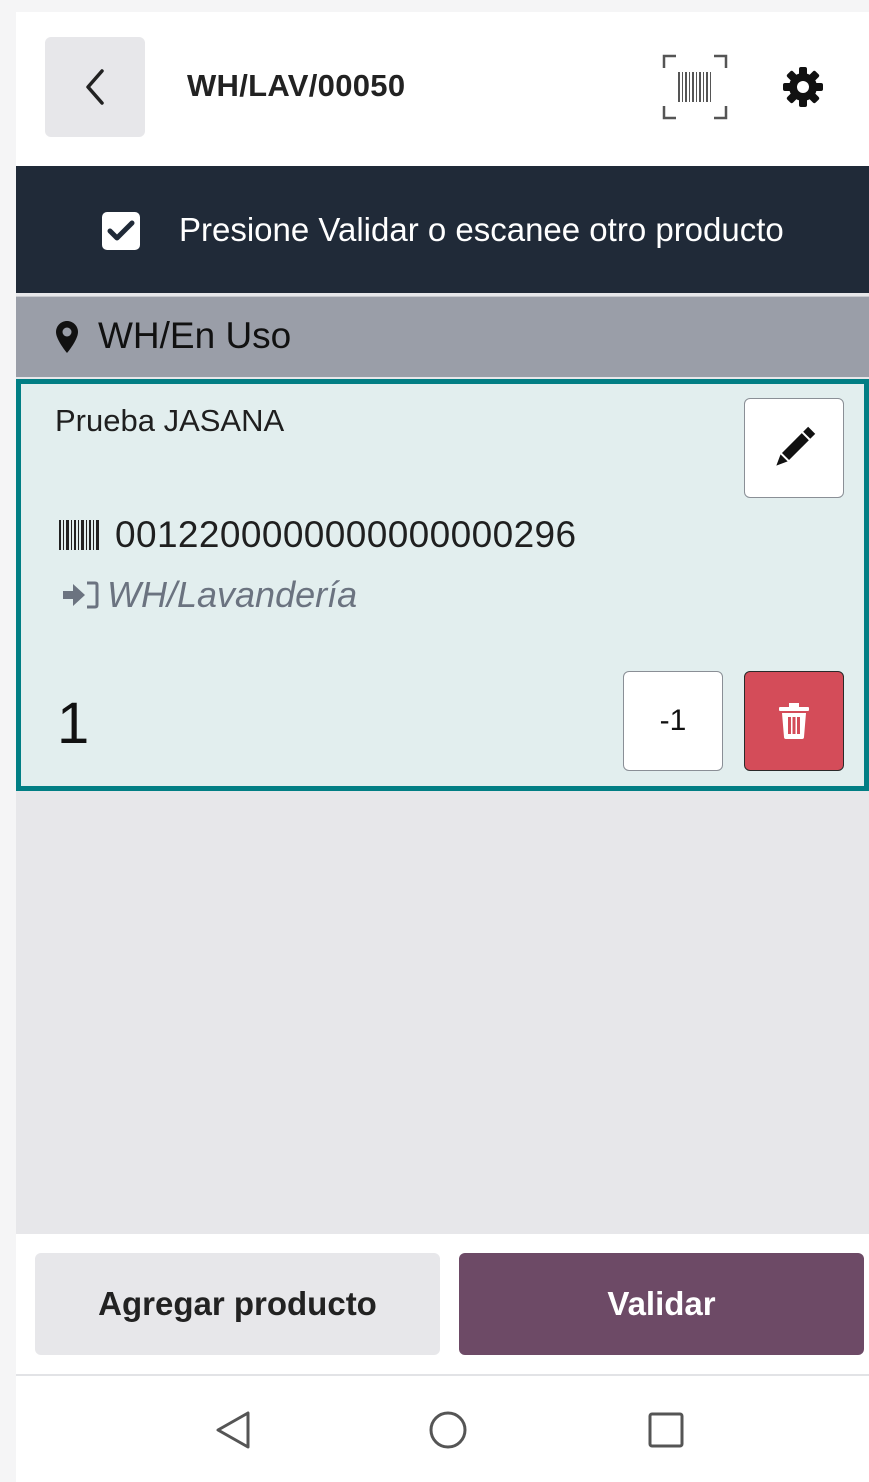 The image size is (869, 1482). I want to click on action-footer: Agregar producto Validar, so click(442, 1305).